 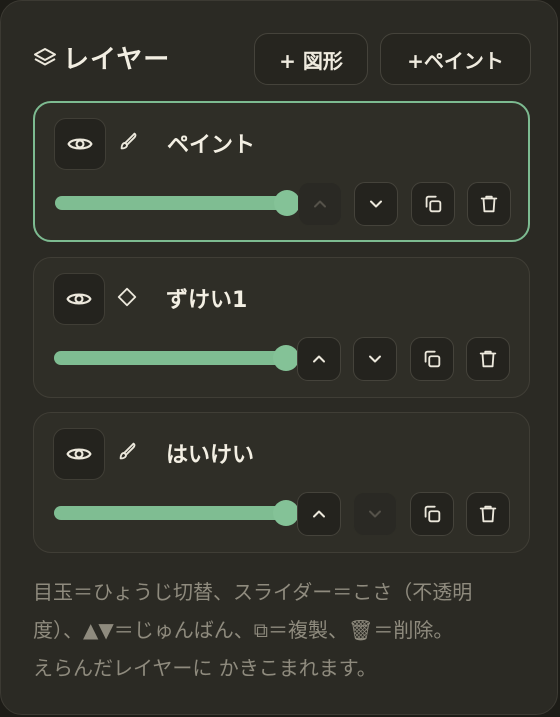 What do you see at coordinates (127, 297) in the screenshot?
I see `diamond-icon` at bounding box center [127, 297].